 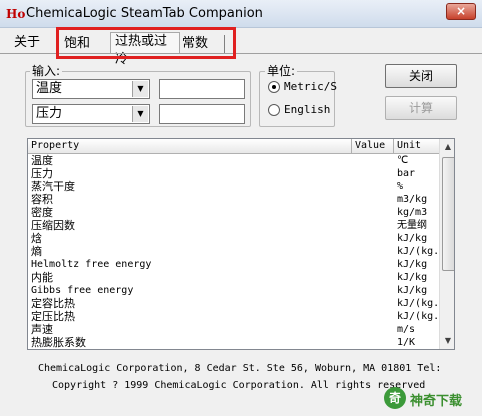 What do you see at coordinates (373, 146) in the screenshot?
I see `column-header-value: Value` at bounding box center [373, 146].